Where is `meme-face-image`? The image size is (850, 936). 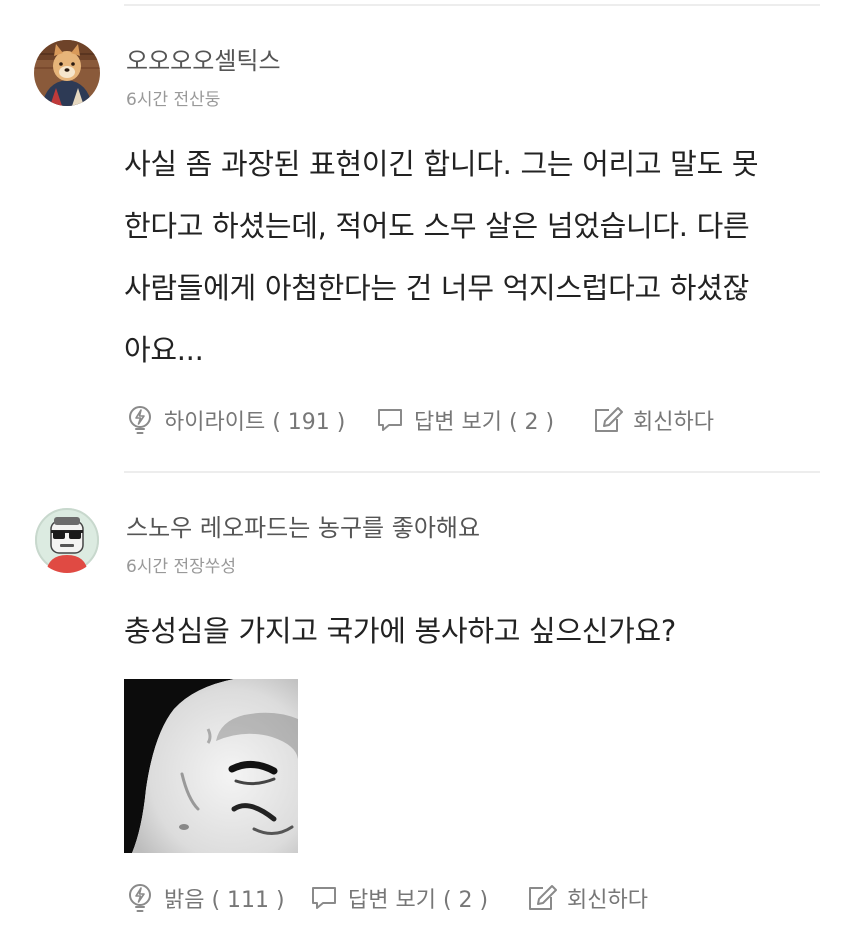 meme-face-image is located at coordinates (211, 766).